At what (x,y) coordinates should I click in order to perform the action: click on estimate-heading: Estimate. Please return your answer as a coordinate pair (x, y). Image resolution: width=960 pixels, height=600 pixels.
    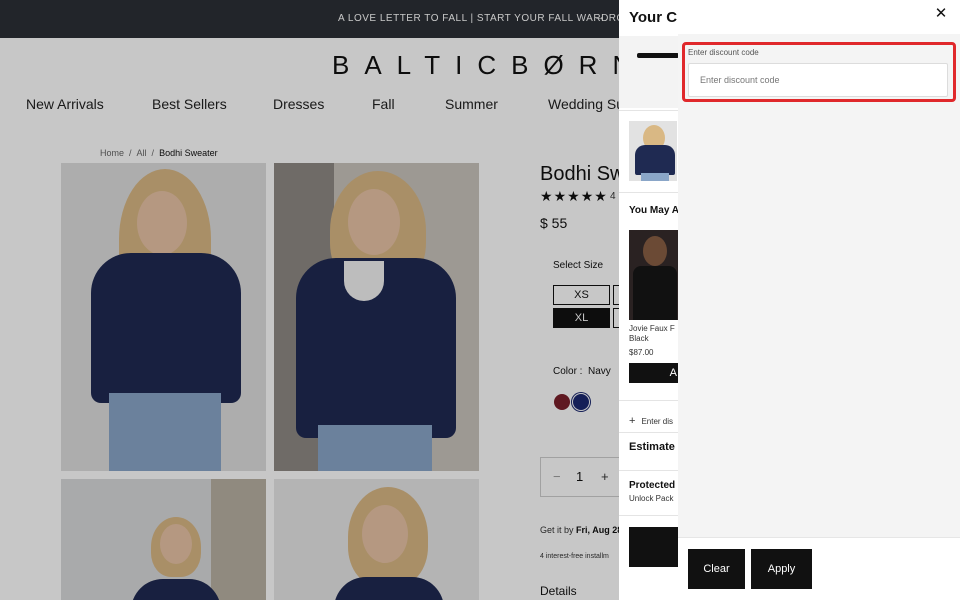
    Looking at the image, I should click on (652, 447).